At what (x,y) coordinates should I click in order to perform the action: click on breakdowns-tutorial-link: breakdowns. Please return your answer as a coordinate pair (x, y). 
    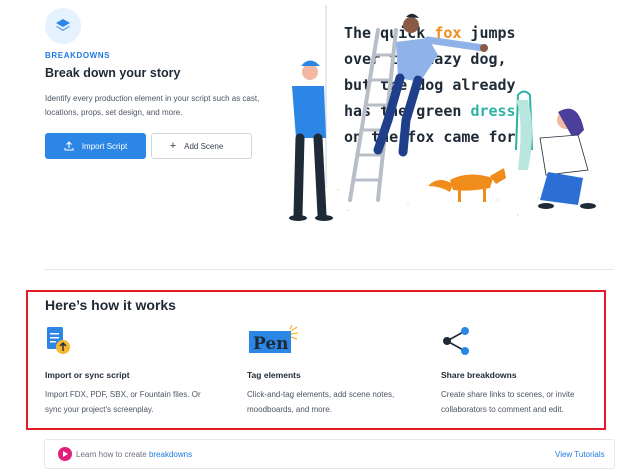
    Looking at the image, I should click on (170, 454).